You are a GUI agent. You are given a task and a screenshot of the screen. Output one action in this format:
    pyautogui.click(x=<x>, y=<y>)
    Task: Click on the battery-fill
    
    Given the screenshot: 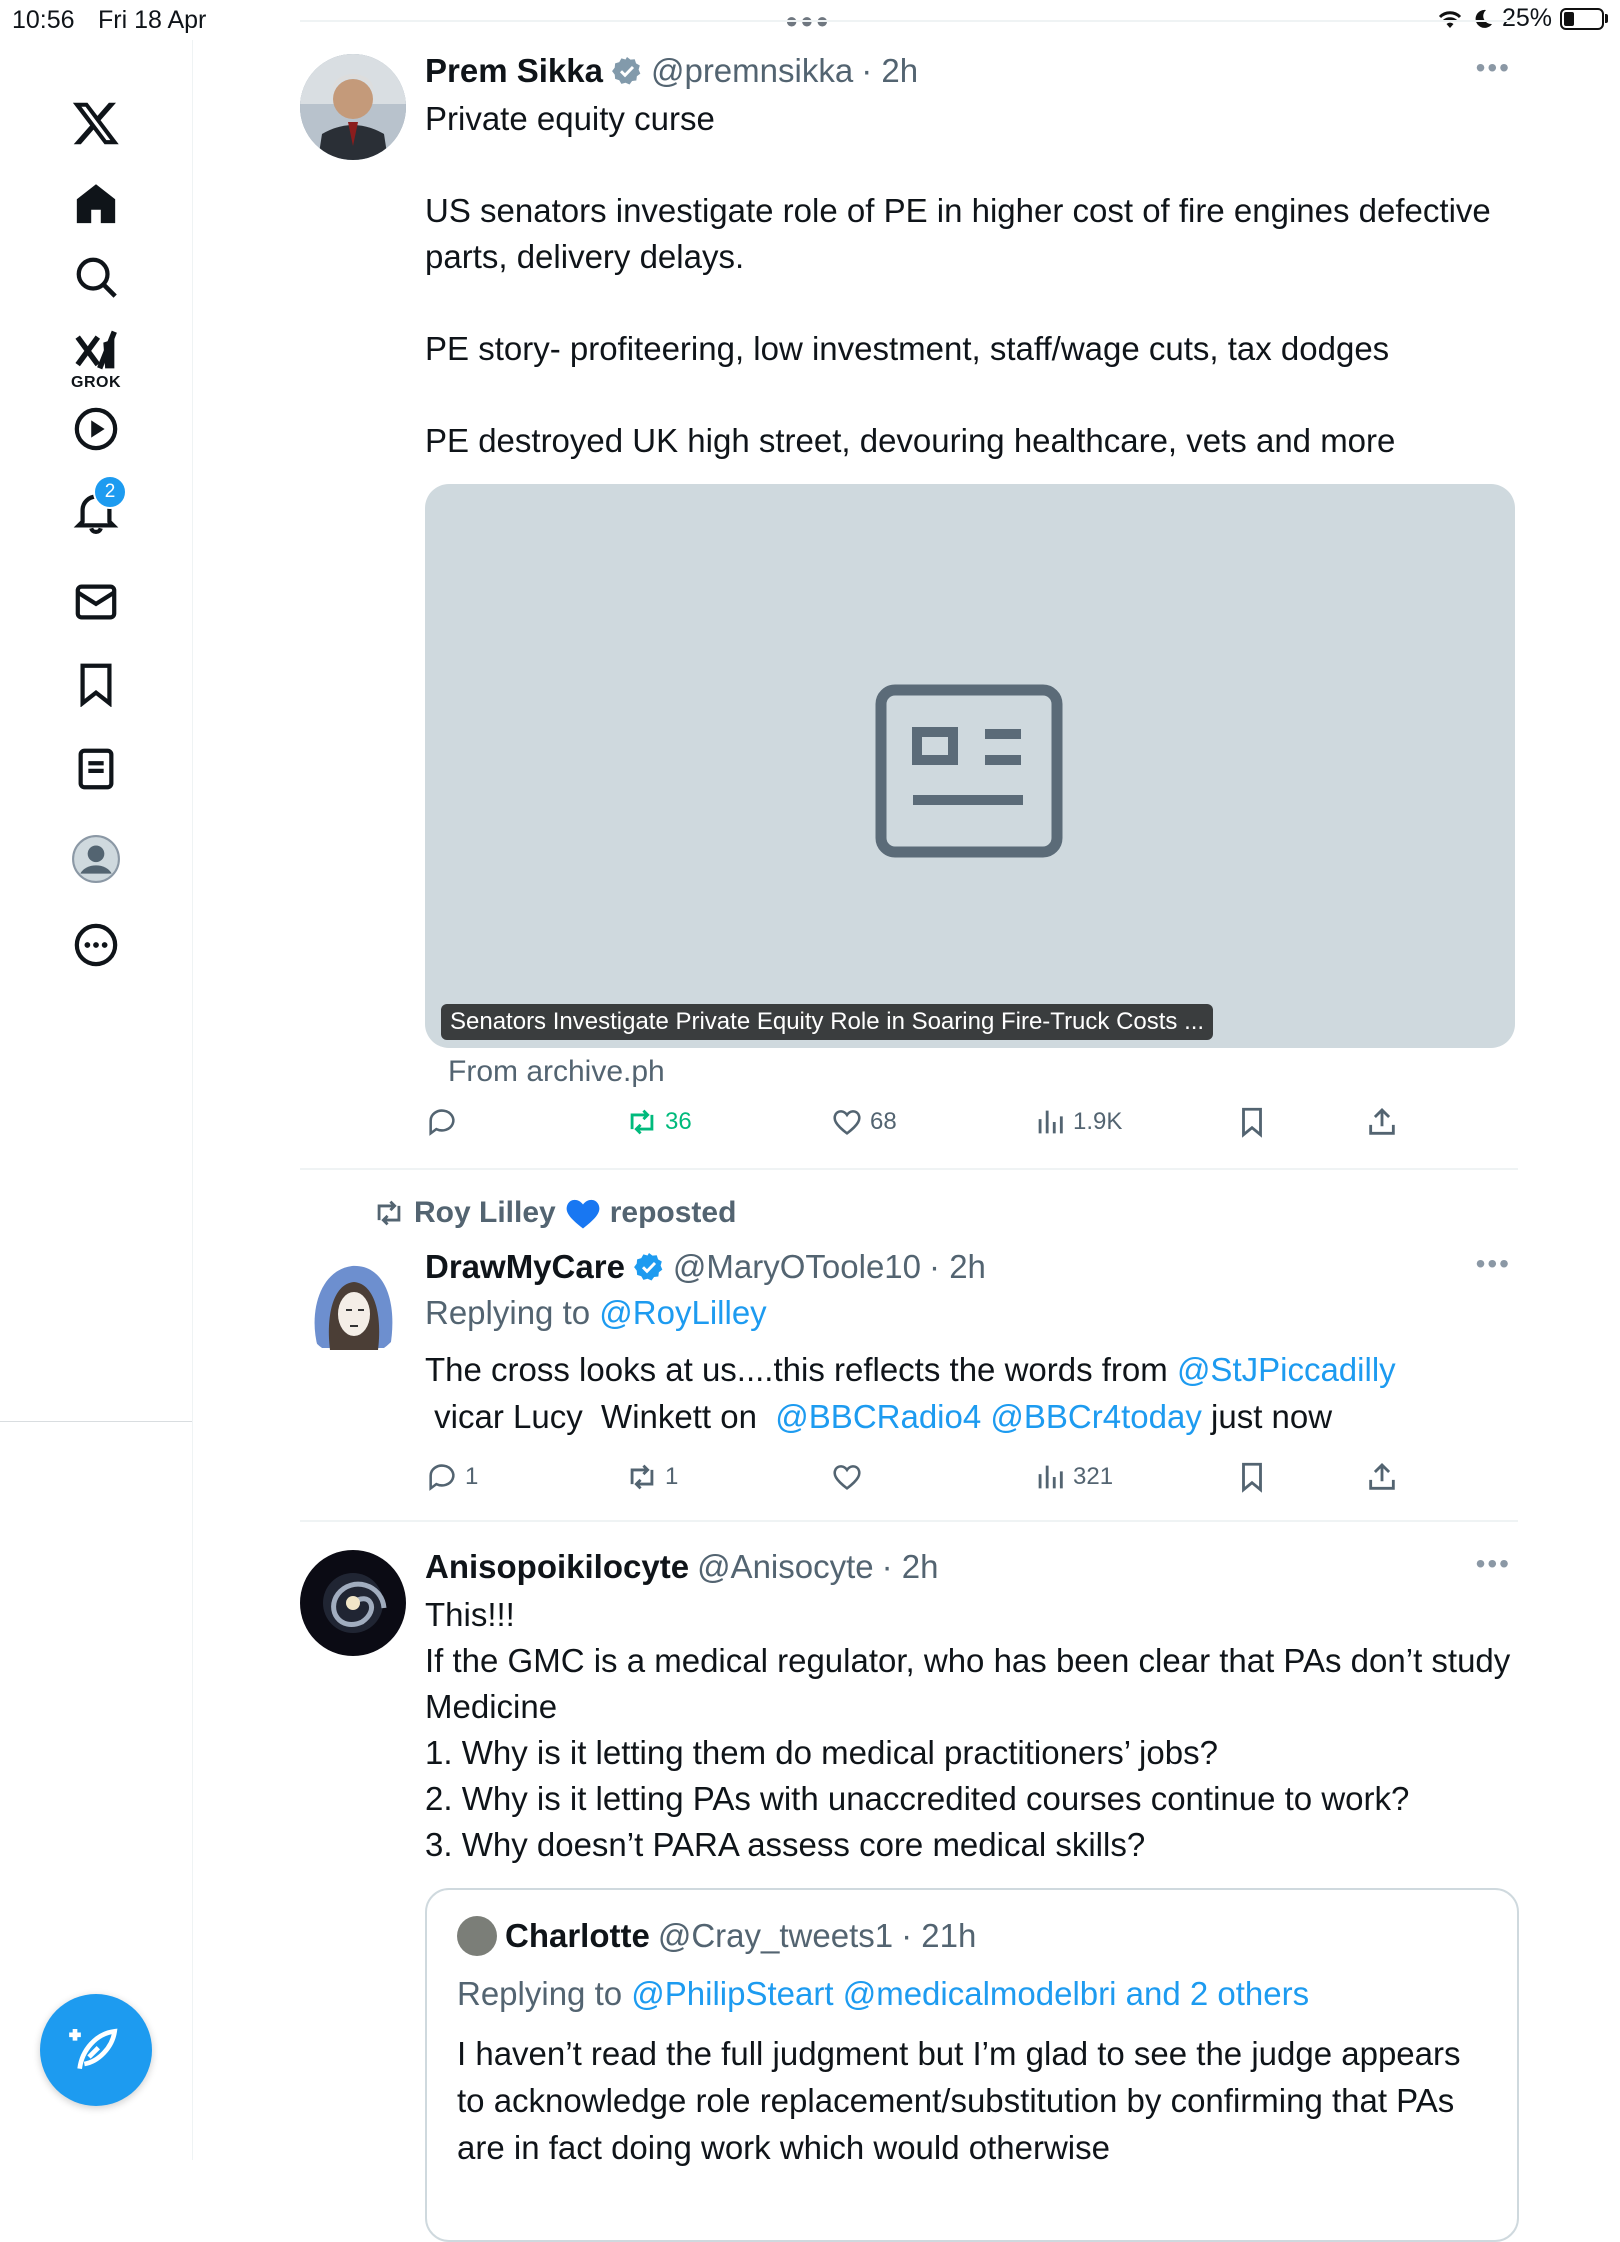 What is the action you would take?
    pyautogui.click(x=1569, y=18)
    